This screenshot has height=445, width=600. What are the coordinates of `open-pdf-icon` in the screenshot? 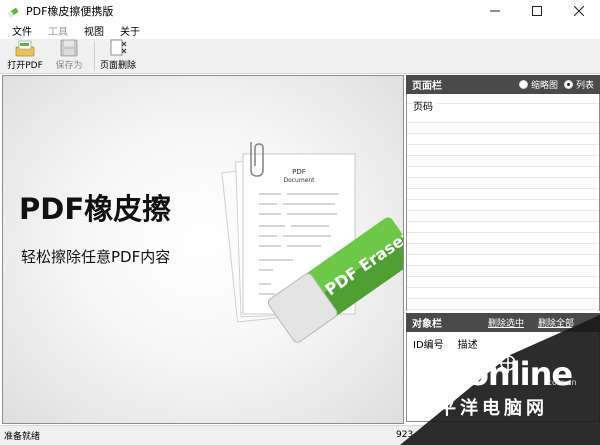 It's located at (25, 48).